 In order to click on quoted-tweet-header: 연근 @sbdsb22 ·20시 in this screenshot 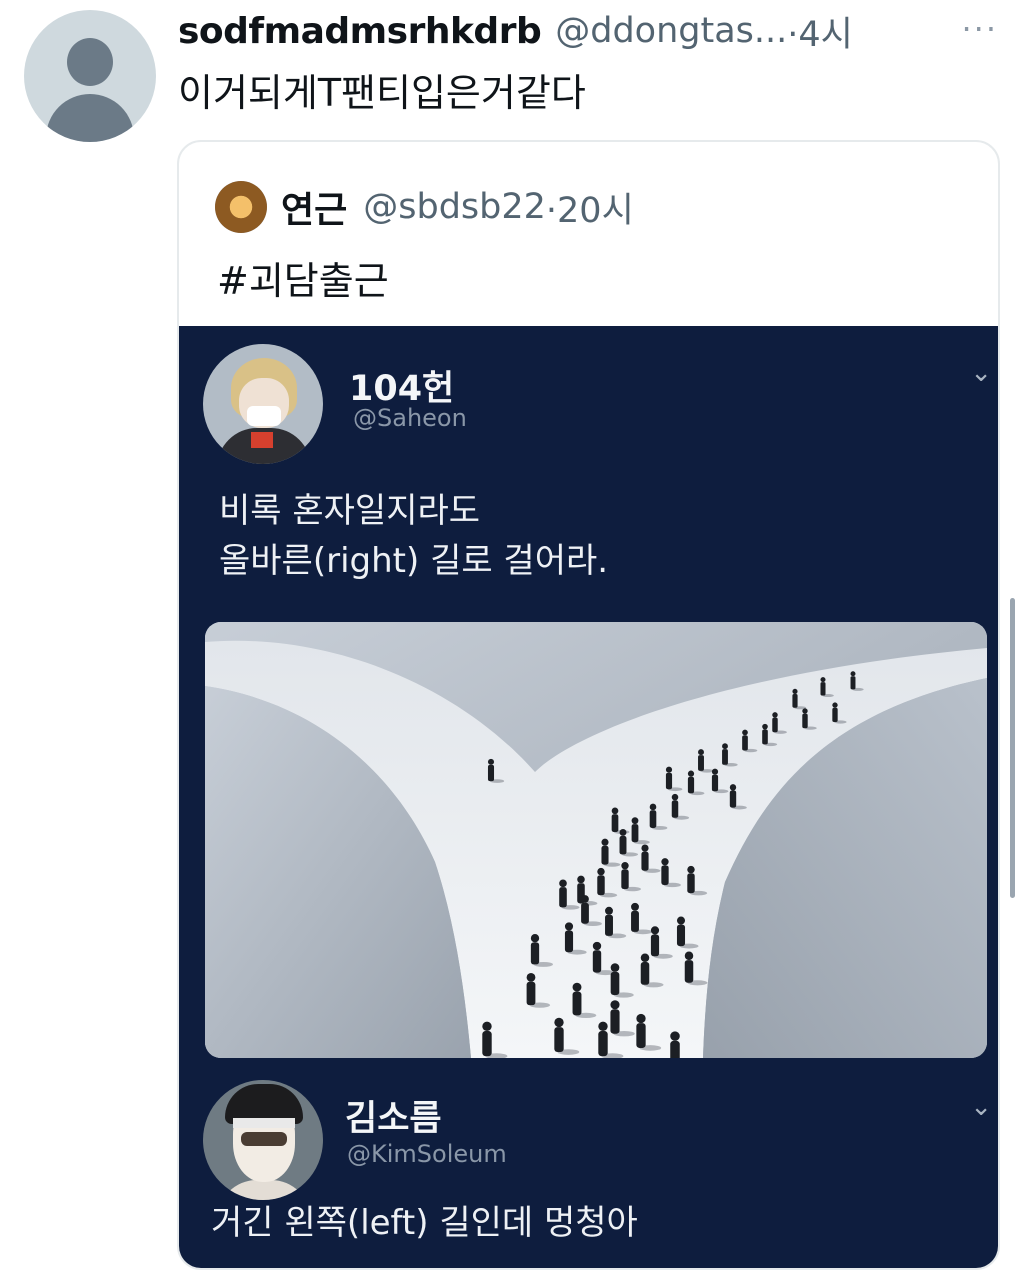, I will do `click(424, 207)`.